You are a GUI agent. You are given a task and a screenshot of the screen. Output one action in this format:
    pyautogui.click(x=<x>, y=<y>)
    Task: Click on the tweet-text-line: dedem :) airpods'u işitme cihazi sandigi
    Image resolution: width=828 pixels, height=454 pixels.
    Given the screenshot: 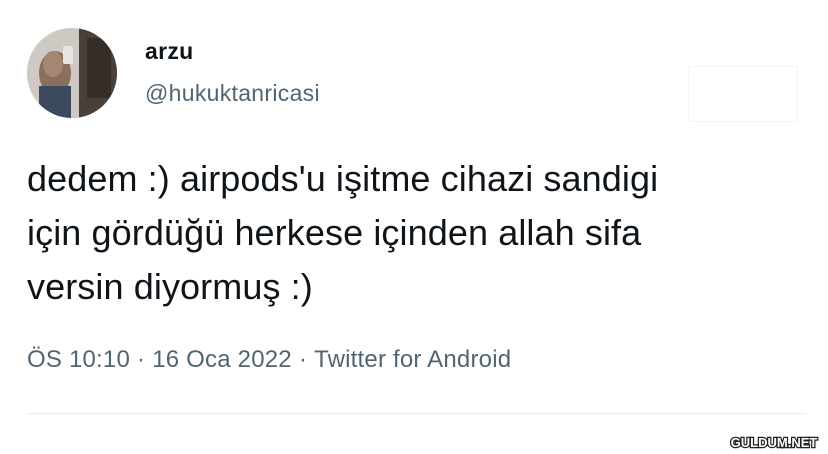 What is the action you would take?
    pyautogui.click(x=343, y=178)
    